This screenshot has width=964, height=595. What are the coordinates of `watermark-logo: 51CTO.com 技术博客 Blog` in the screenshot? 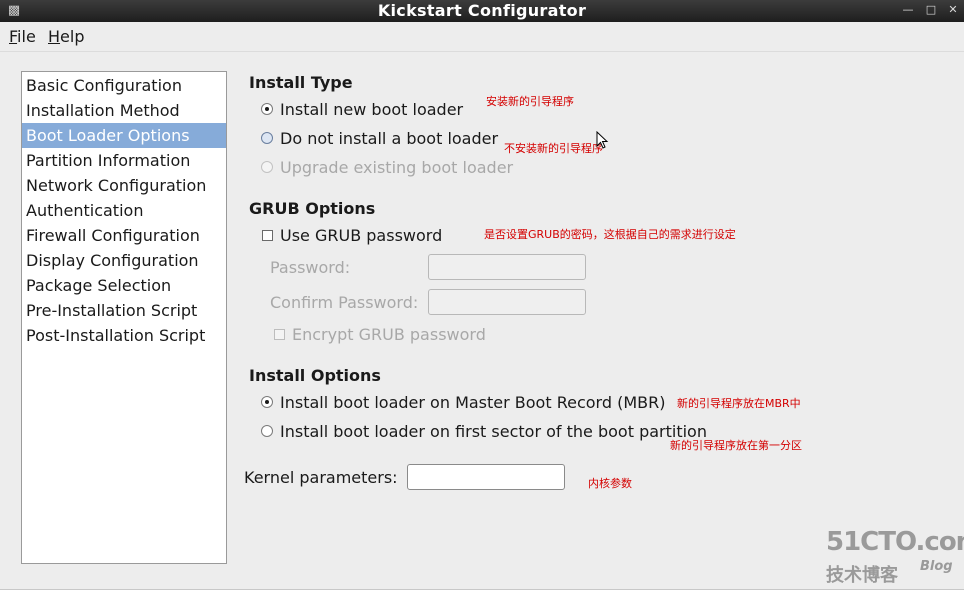 It's located at (895, 557).